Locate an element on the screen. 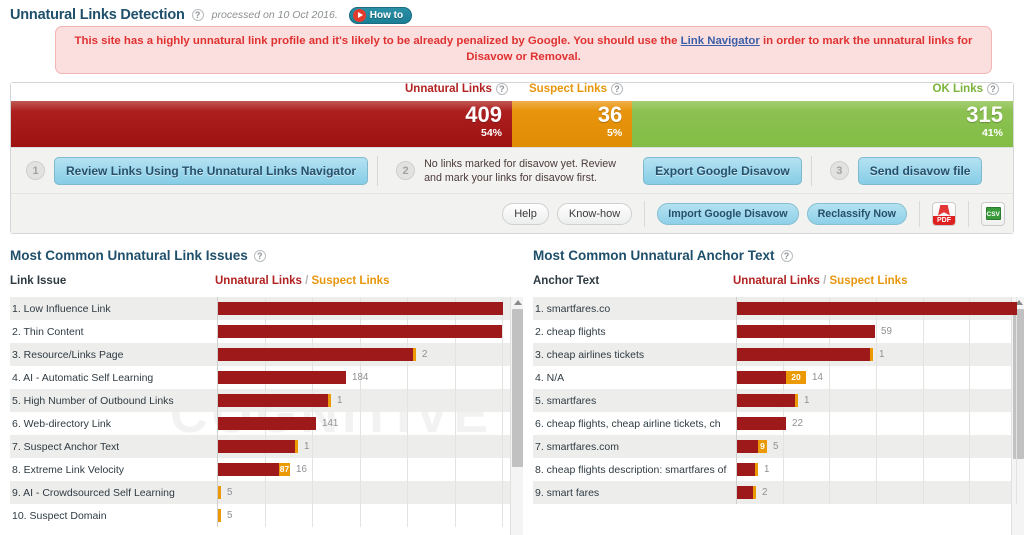 This screenshot has height=535, width=1024. bar-group: 184 is located at coordinates (293, 377).